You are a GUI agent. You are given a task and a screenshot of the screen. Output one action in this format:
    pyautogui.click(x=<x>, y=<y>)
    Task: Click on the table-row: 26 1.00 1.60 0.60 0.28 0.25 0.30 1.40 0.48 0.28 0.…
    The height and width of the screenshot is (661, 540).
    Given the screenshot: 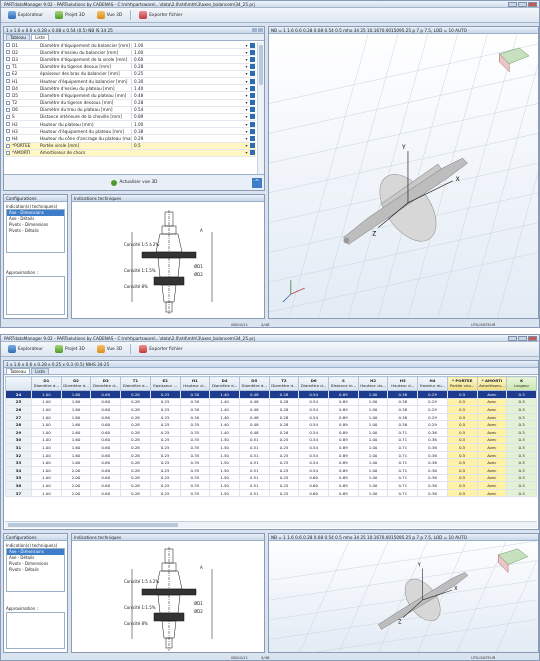 What is the action you would take?
    pyautogui.click(x=271, y=409)
    